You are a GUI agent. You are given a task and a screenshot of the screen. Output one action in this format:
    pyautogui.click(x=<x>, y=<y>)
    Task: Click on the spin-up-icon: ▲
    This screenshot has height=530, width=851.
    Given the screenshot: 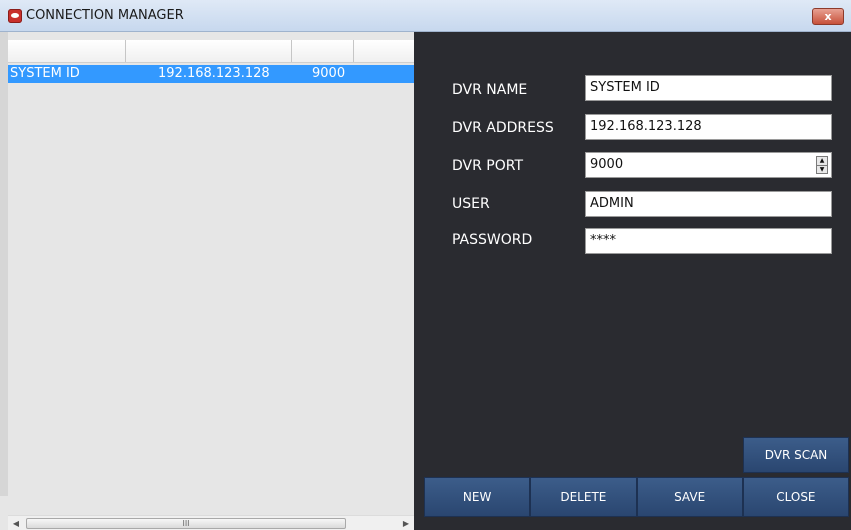 What is the action you would take?
    pyautogui.click(x=822, y=161)
    